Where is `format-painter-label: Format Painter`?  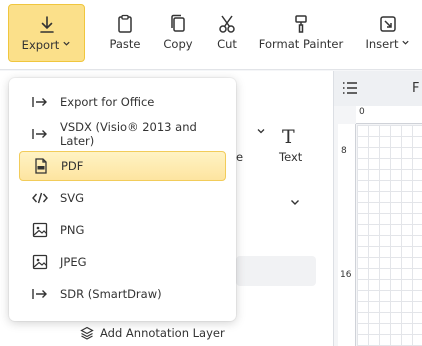 format-painter-label: Format Painter is located at coordinates (301, 44).